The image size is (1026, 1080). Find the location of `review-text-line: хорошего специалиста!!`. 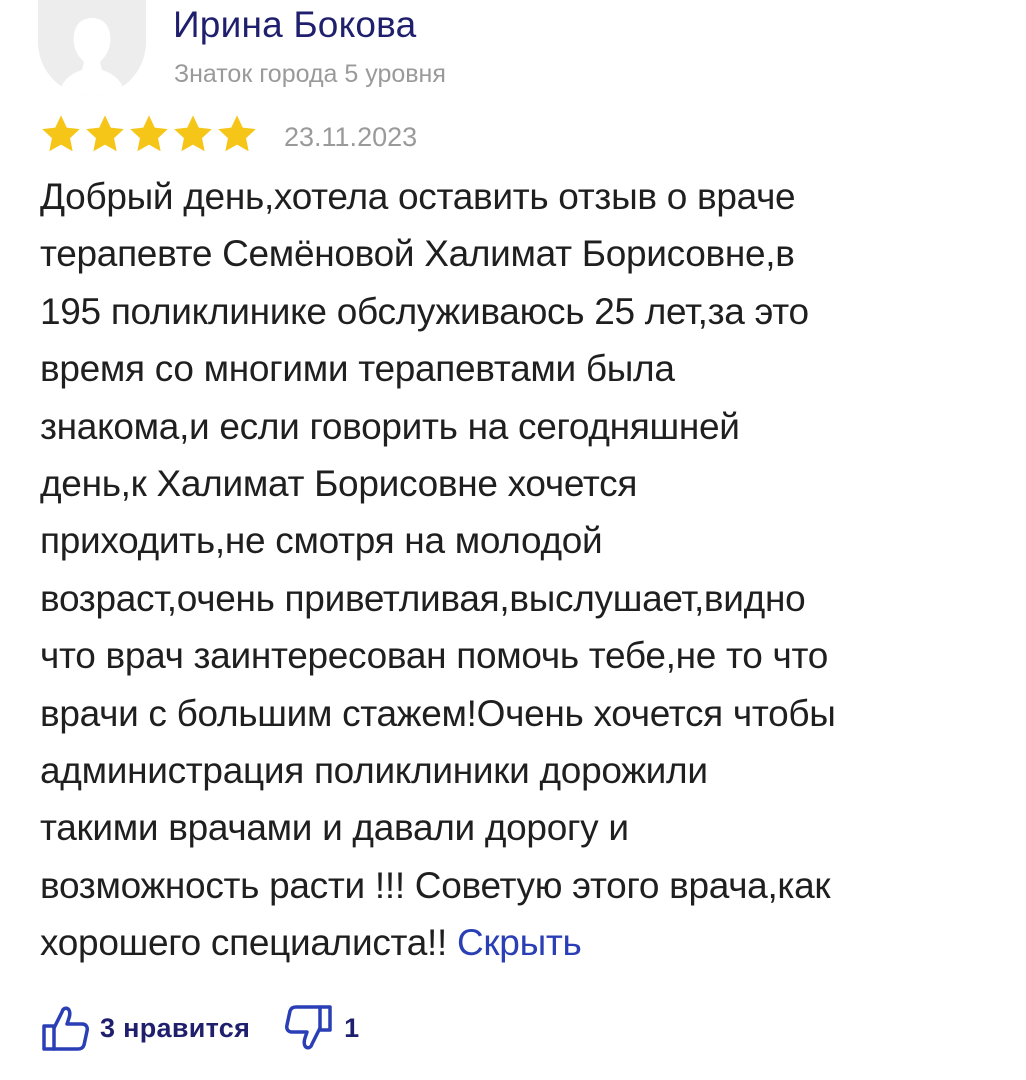

review-text-line: хорошего специалиста!! is located at coordinates (243, 943).